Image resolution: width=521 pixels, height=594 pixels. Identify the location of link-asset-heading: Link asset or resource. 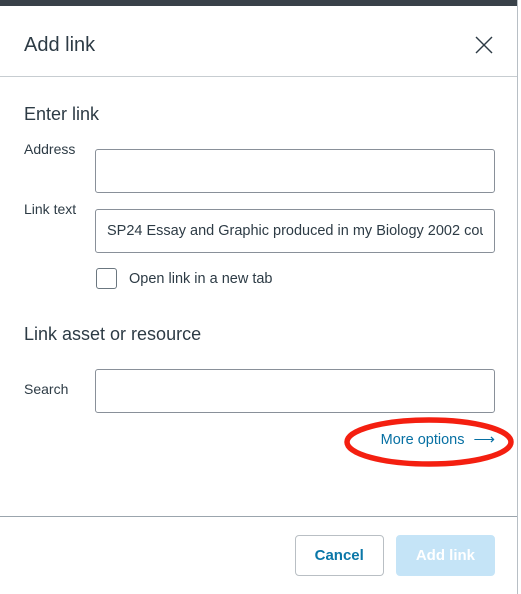
(113, 334).